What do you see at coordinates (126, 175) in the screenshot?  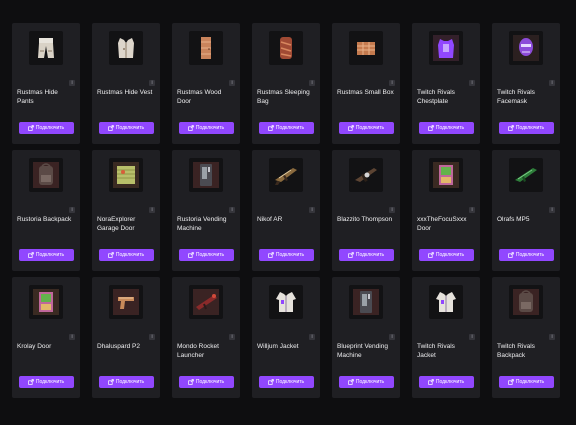 I see `garage-door-icon` at bounding box center [126, 175].